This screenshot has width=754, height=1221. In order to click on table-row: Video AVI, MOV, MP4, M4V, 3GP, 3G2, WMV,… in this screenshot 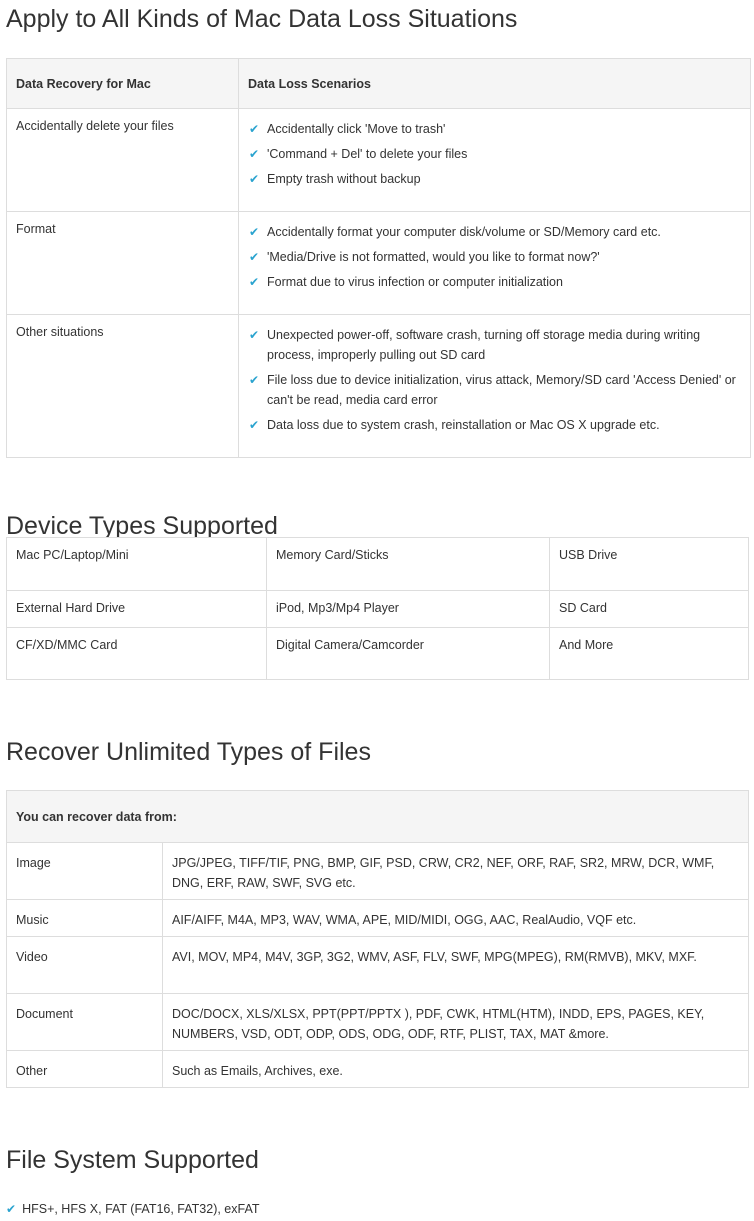, I will do `click(377, 965)`.